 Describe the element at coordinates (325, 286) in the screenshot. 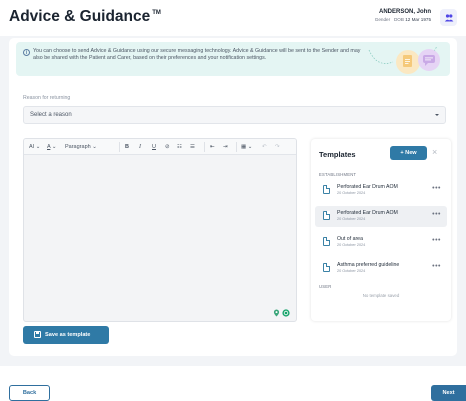

I see `section-user: USER` at that location.